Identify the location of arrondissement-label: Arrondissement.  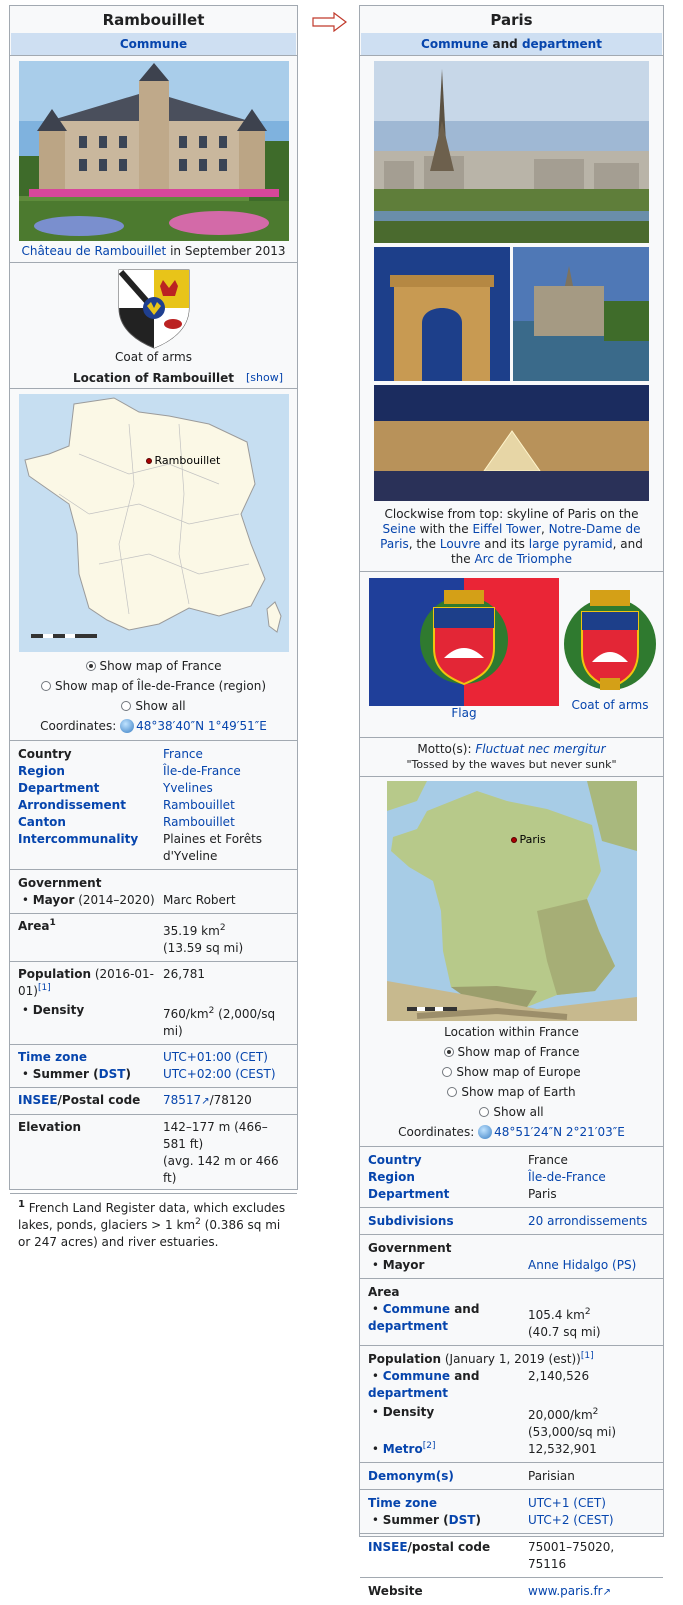
(90, 805).